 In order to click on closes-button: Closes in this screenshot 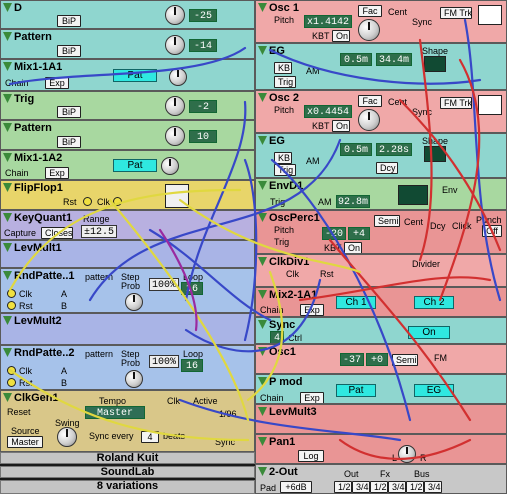, I will do `click(57, 233)`.